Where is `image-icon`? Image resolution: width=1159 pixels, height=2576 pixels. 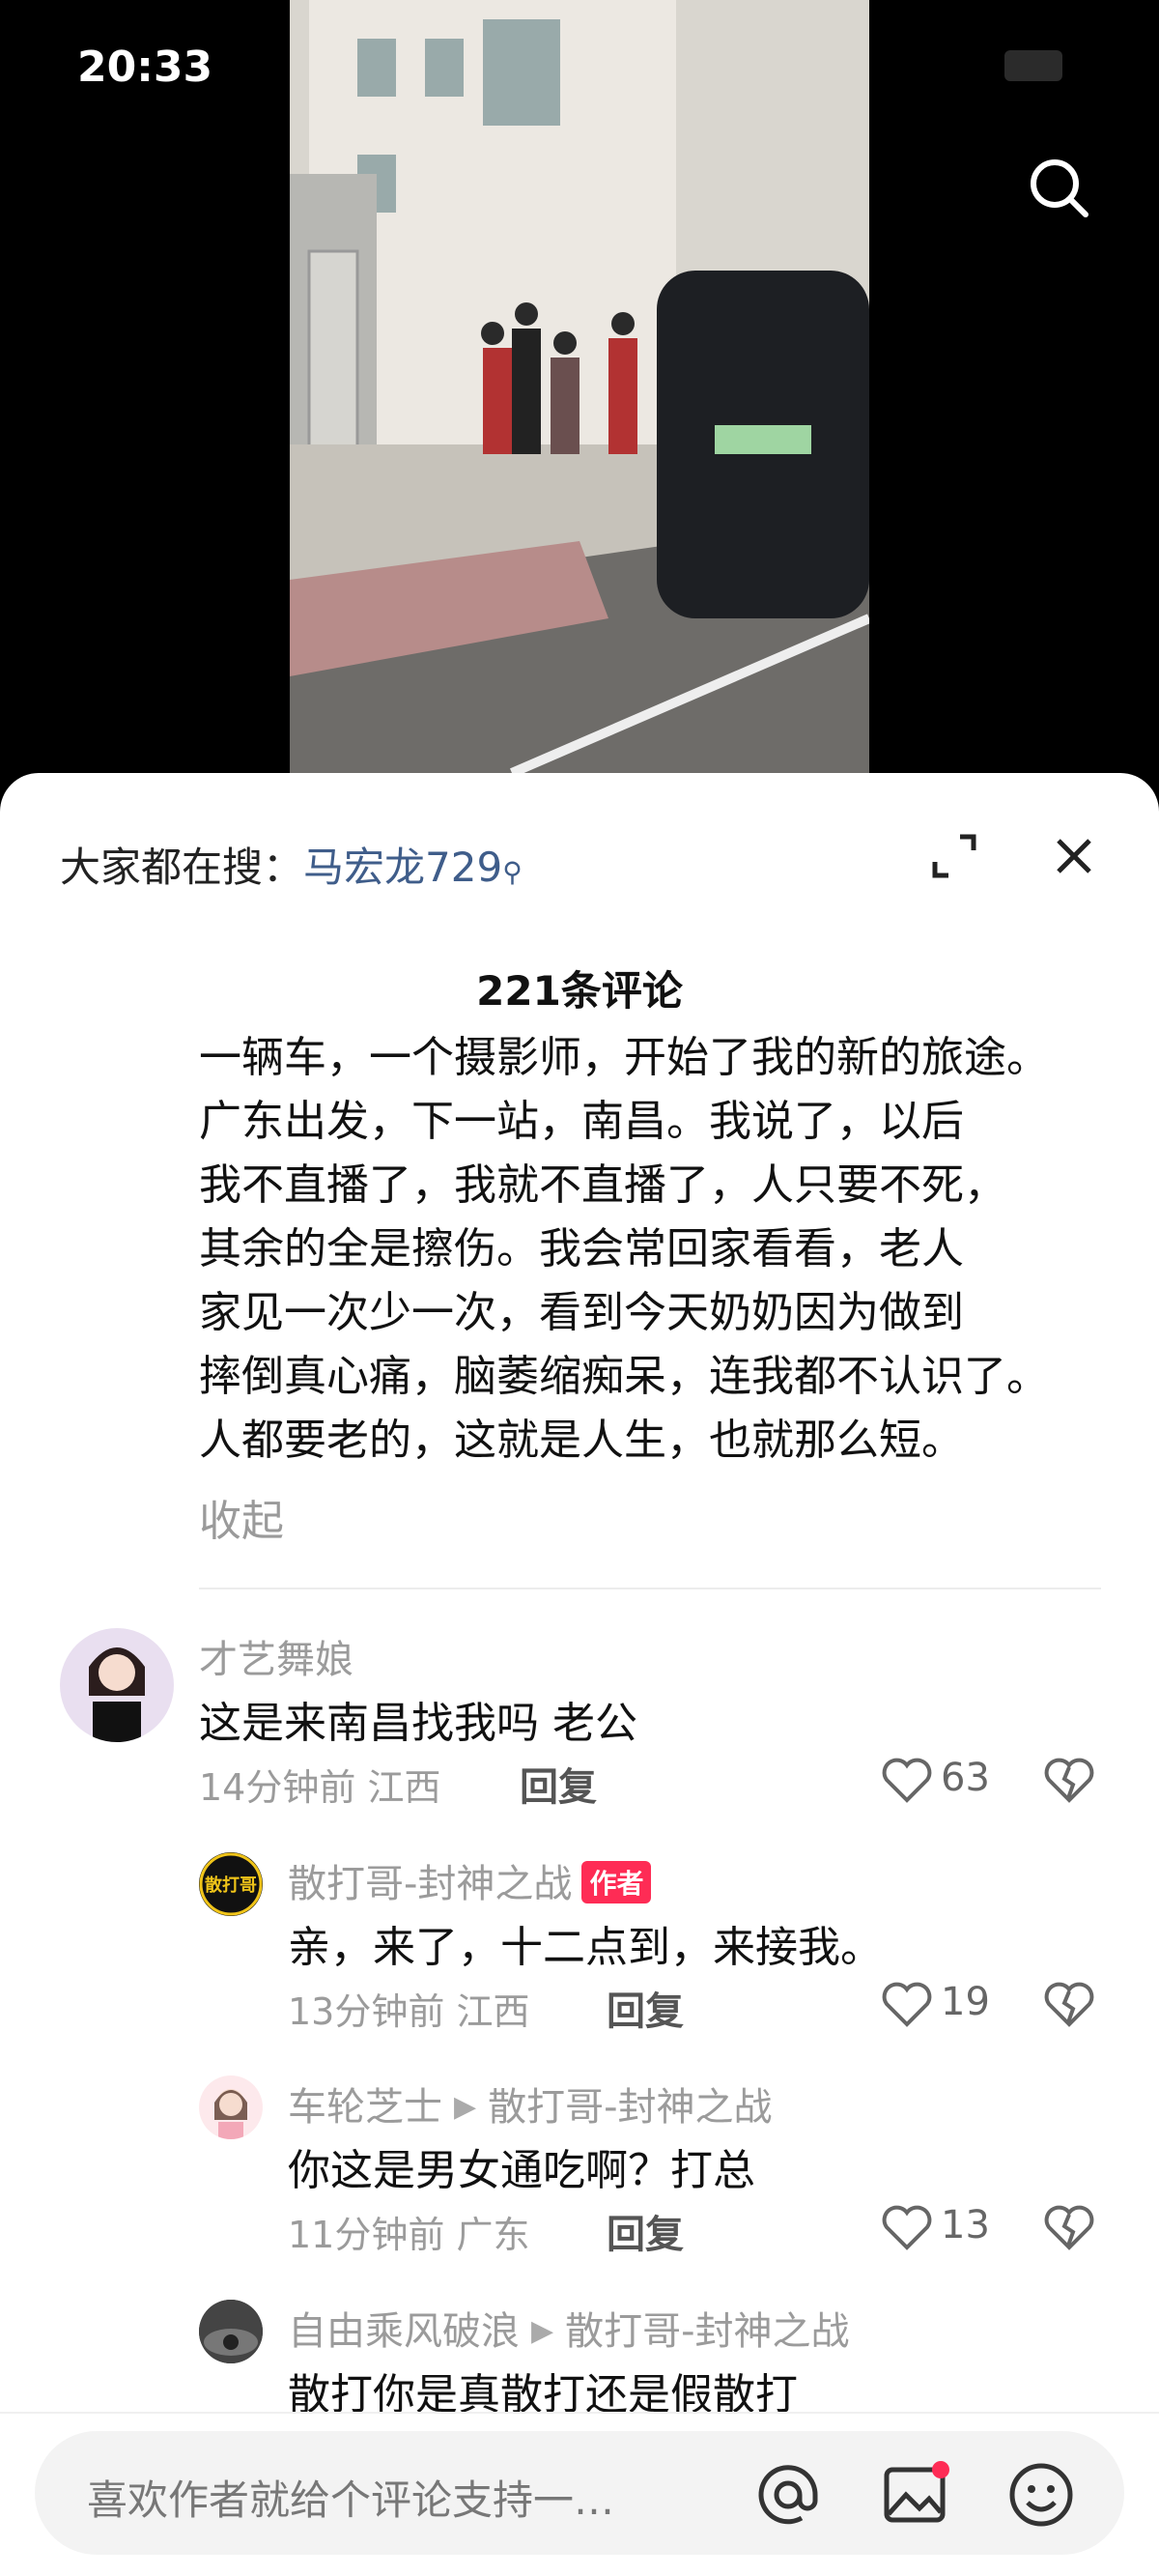 image-icon is located at coordinates (915, 2495).